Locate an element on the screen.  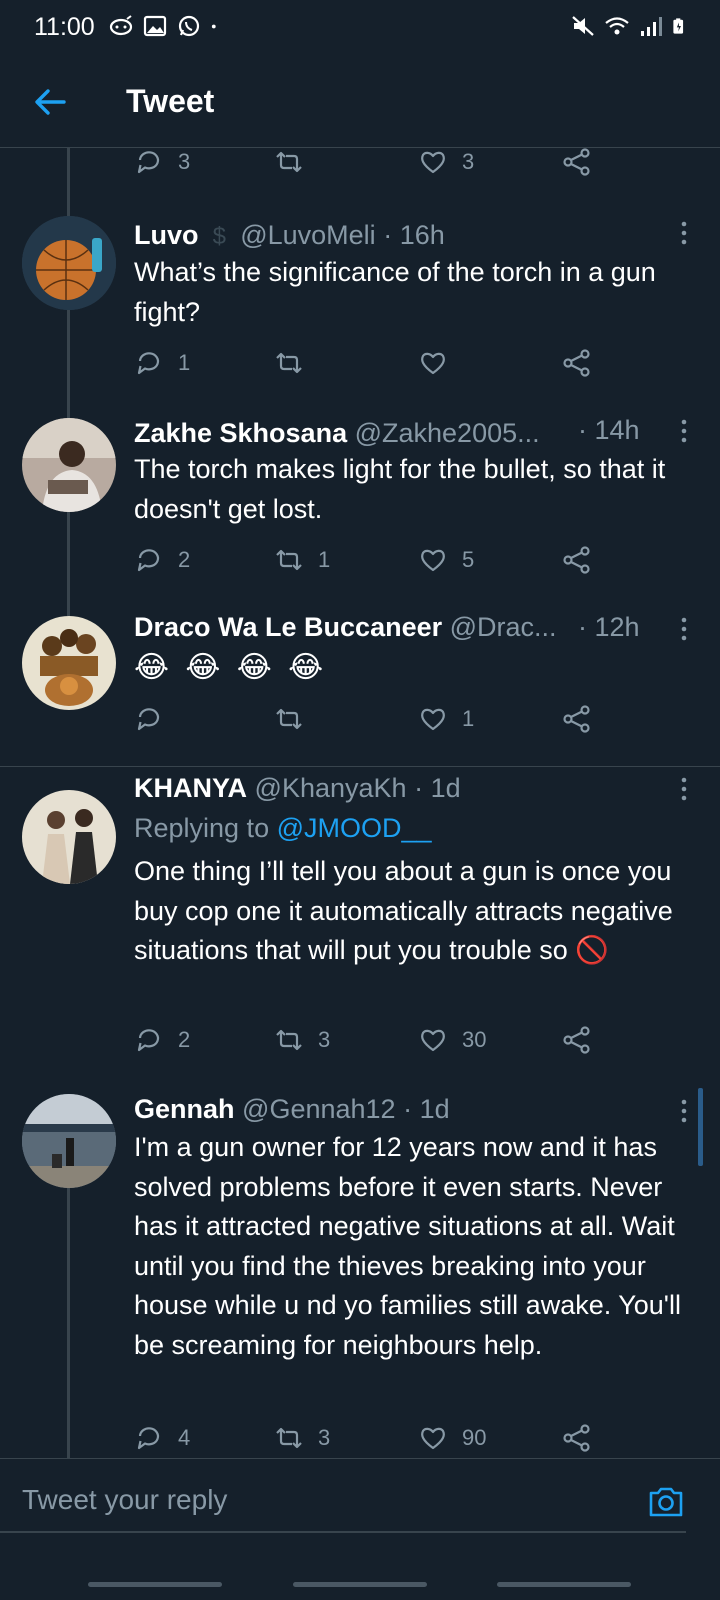
reply-input: Tweet your reply is located at coordinates (124, 1500).